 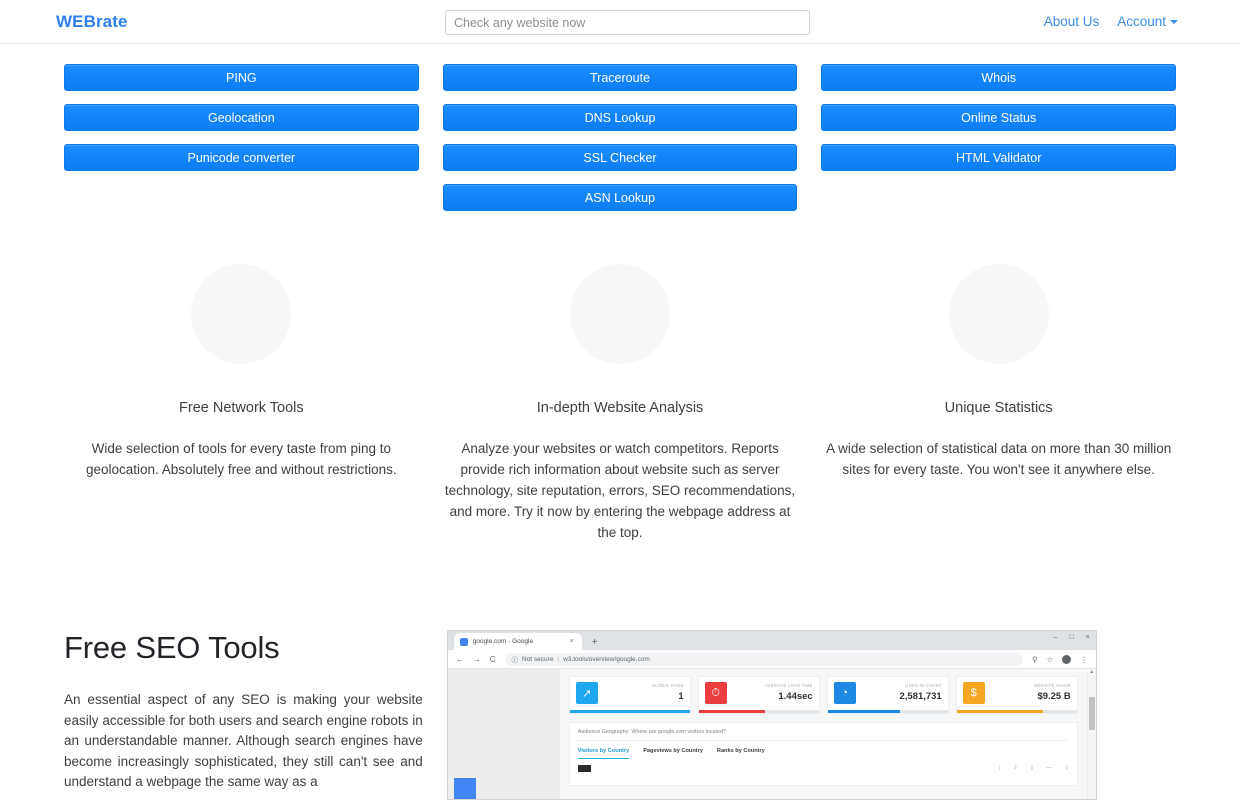 What do you see at coordinates (241, 117) in the screenshot?
I see `tool-button-geolocation: Geolocation` at bounding box center [241, 117].